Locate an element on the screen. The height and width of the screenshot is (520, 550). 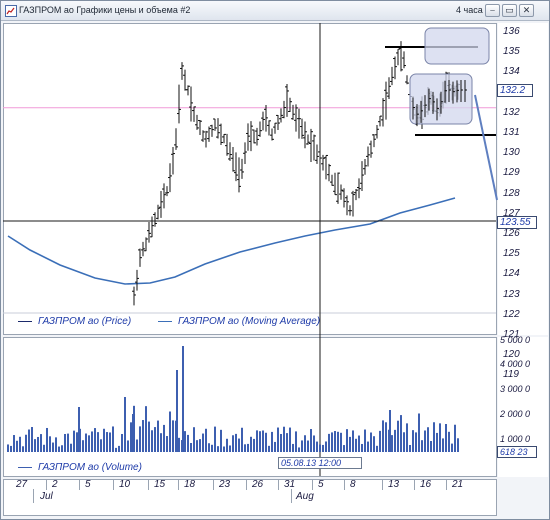
date-tick-label: 18 is located at coordinates (190, 484).